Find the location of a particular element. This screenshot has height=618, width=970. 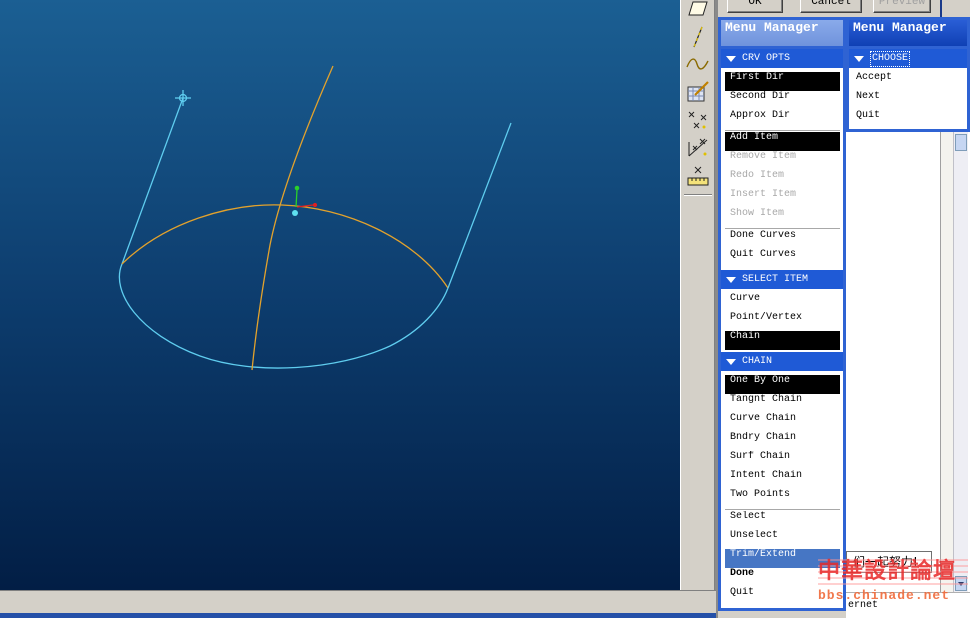

datum-point-icon is located at coordinates (698, 120).